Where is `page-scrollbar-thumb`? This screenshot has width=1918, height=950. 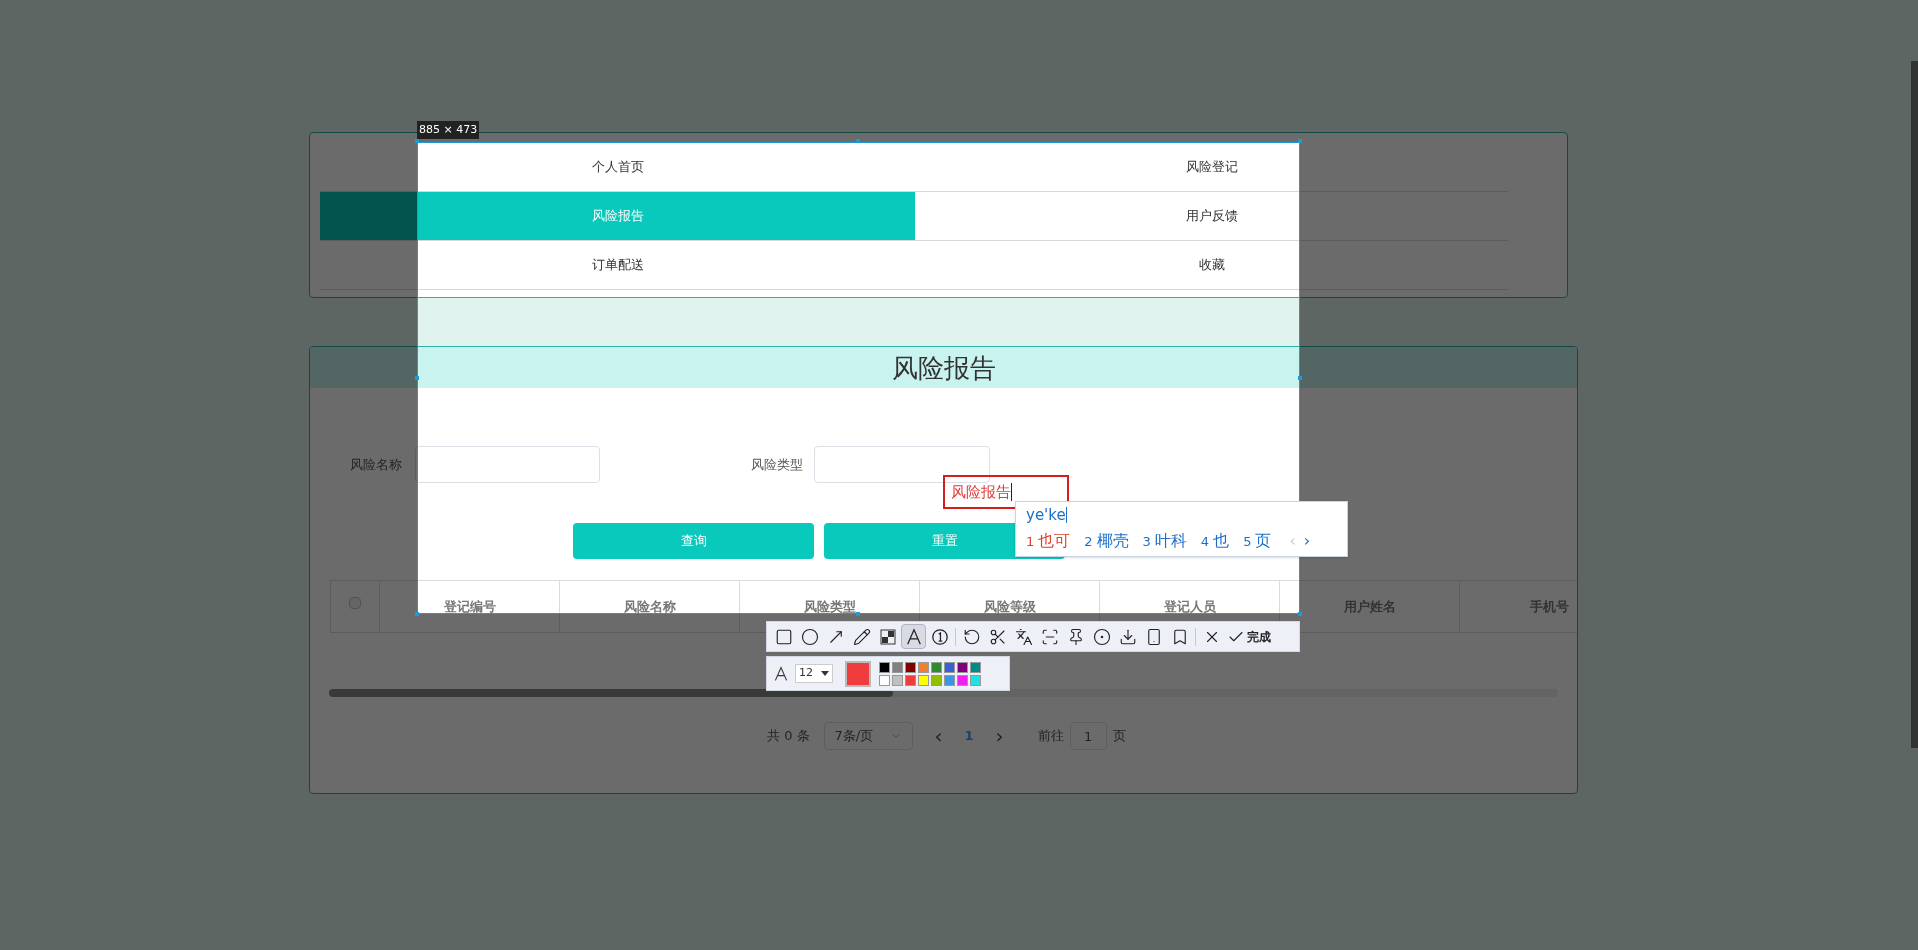 page-scrollbar-thumb is located at coordinates (1914, 404).